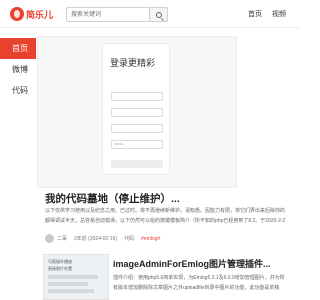 This screenshot has width=320, height=300. I want to click on avatar, so click(49, 238).